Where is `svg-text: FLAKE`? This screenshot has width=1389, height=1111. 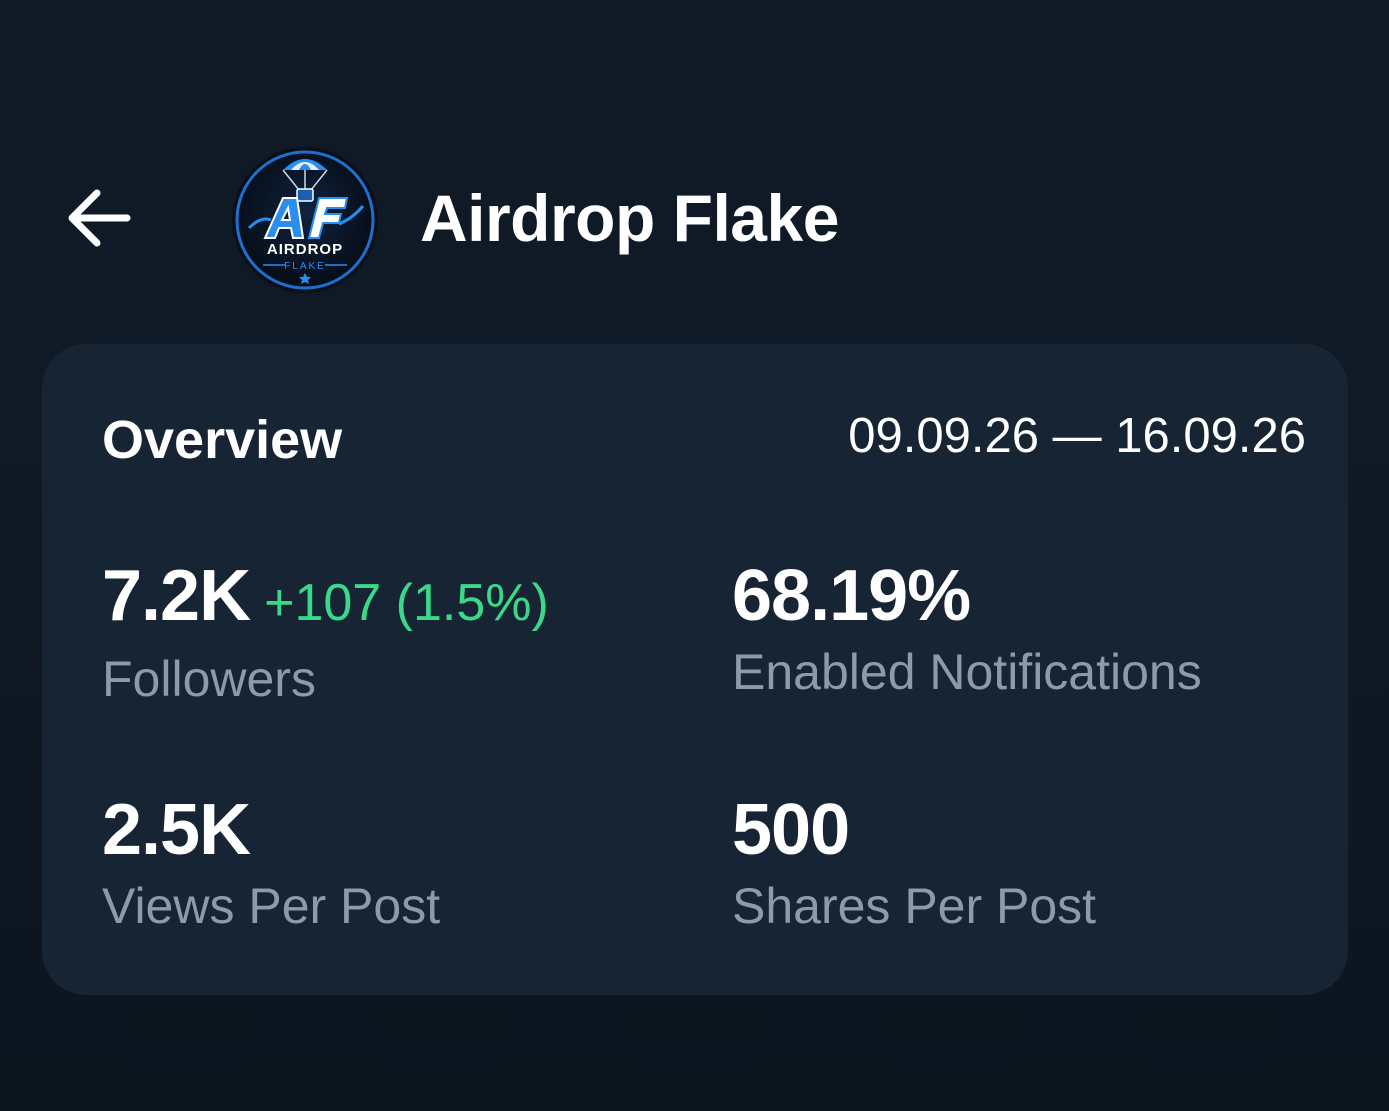 svg-text: FLAKE is located at coordinates (305, 266).